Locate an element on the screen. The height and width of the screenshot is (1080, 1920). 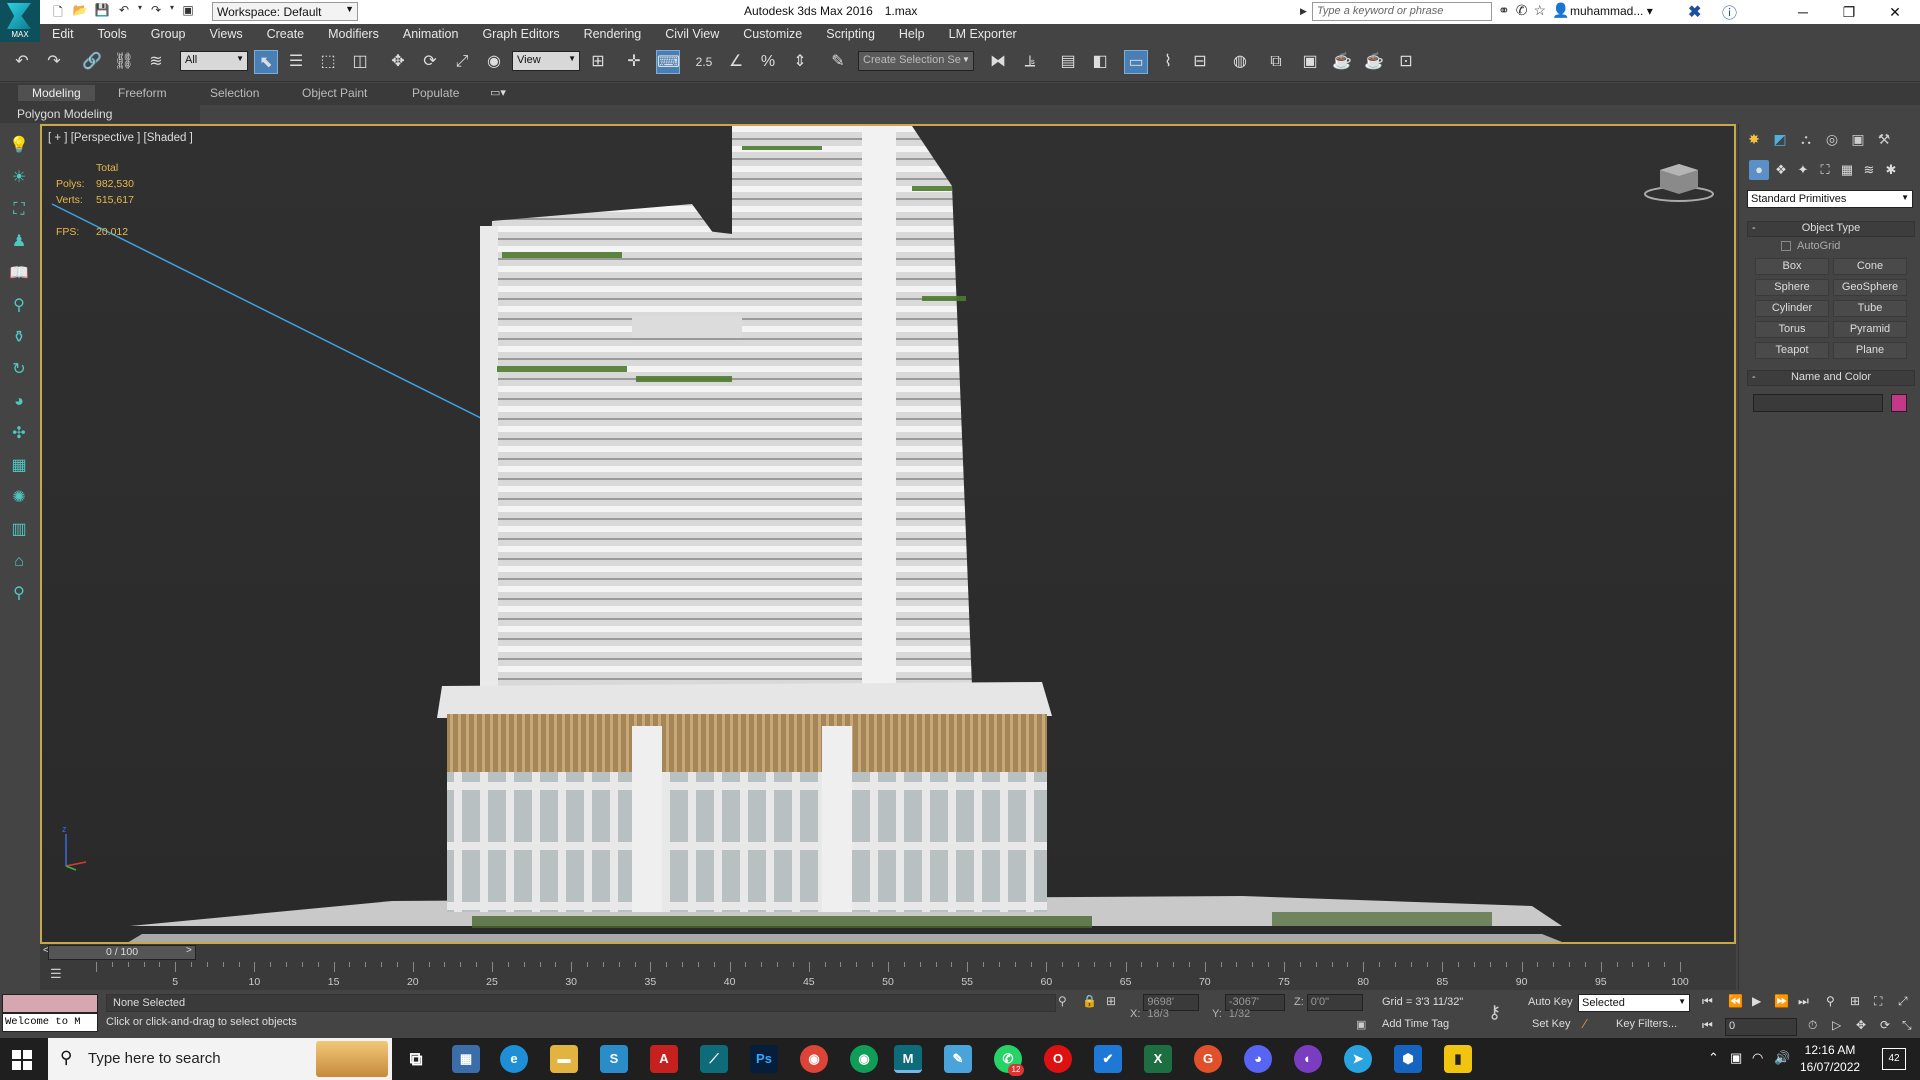
snaps-toggle-icon: 2.5 is located at coordinates (704, 62).